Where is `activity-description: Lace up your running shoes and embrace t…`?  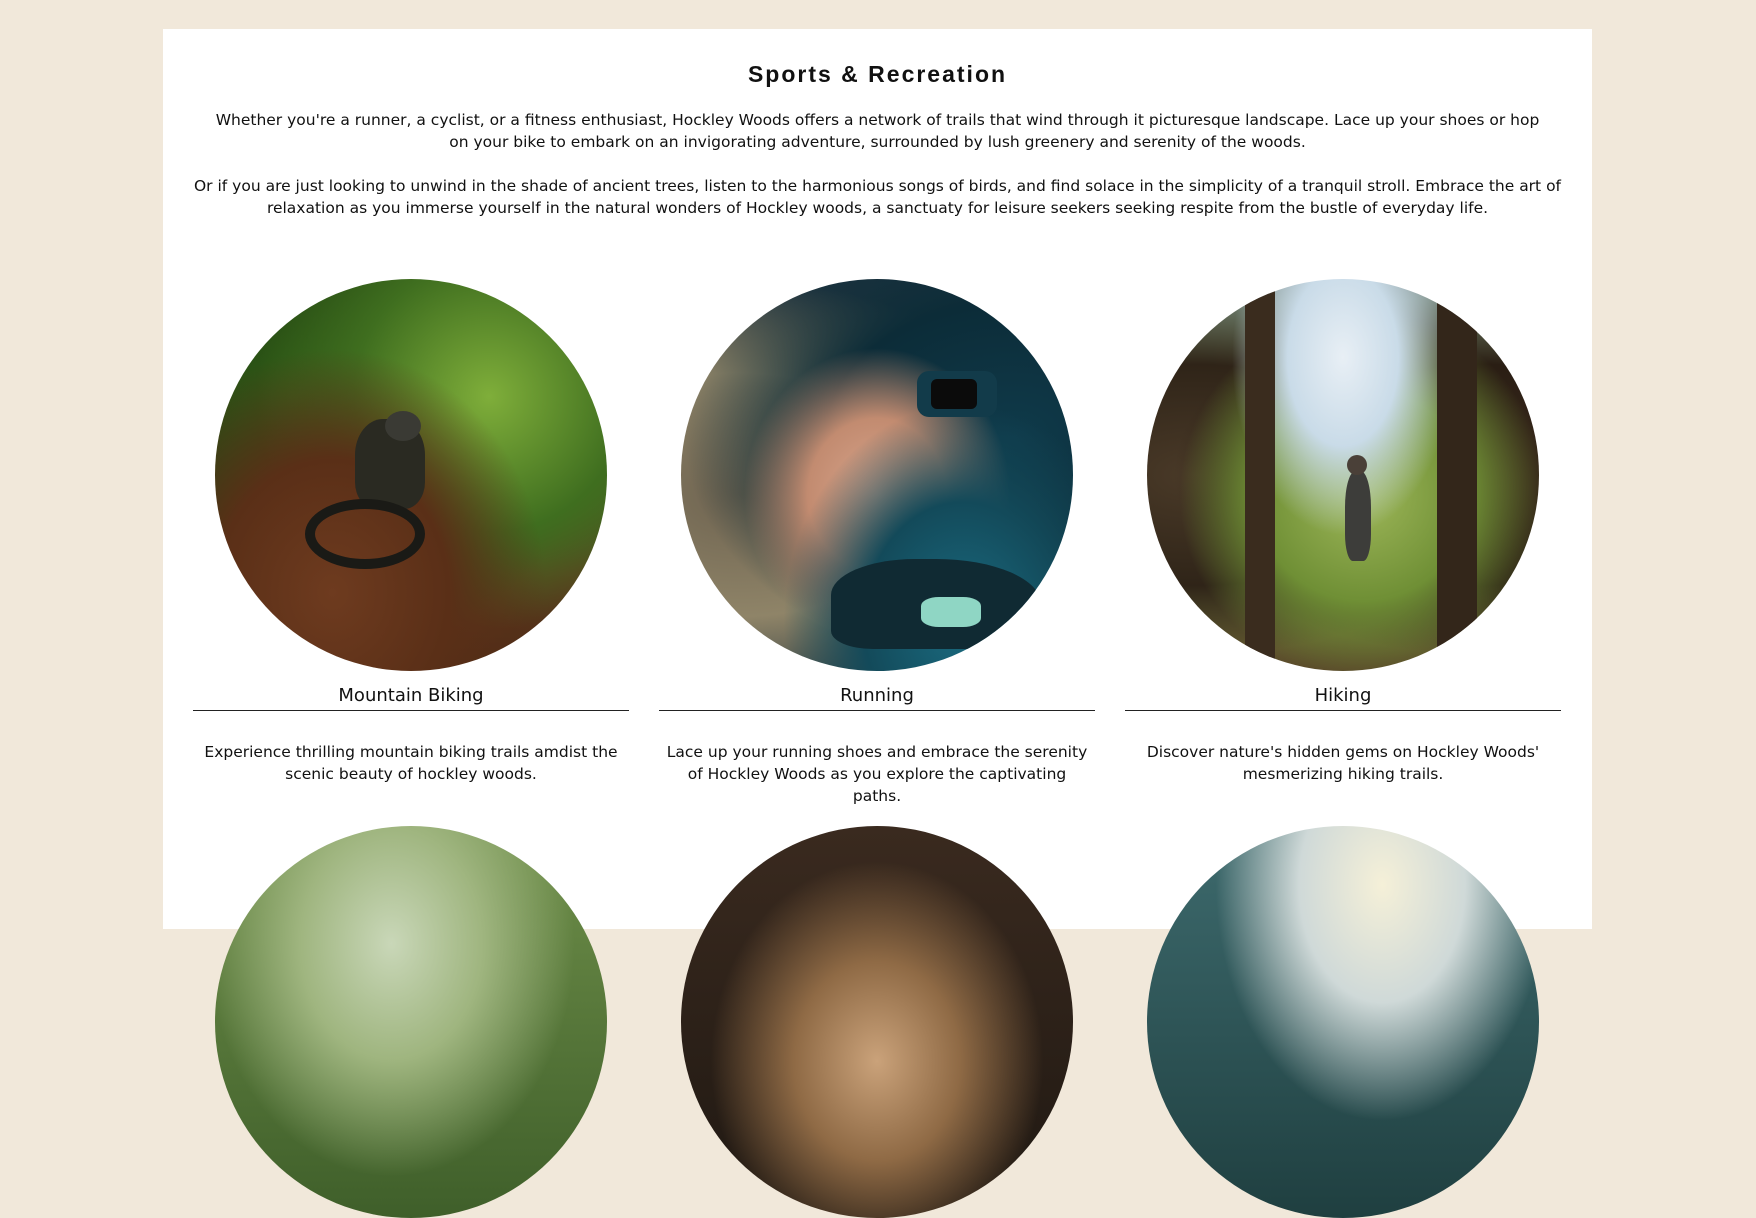 activity-description: Lace up your running shoes and embrace t… is located at coordinates (877, 774).